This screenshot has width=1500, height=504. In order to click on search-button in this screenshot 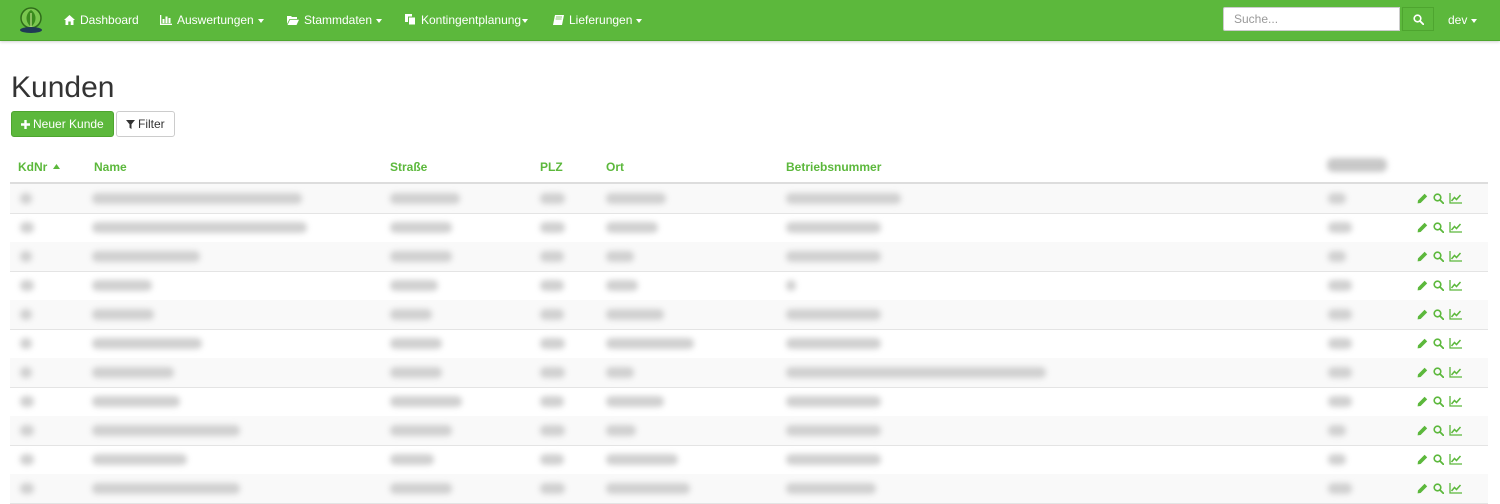, I will do `click(1418, 19)`.